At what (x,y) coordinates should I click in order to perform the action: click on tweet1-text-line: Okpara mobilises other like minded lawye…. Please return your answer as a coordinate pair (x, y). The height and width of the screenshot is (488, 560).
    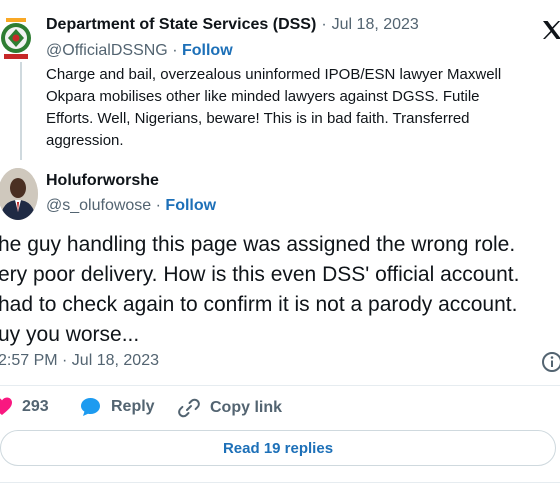
    Looking at the image, I should click on (263, 96).